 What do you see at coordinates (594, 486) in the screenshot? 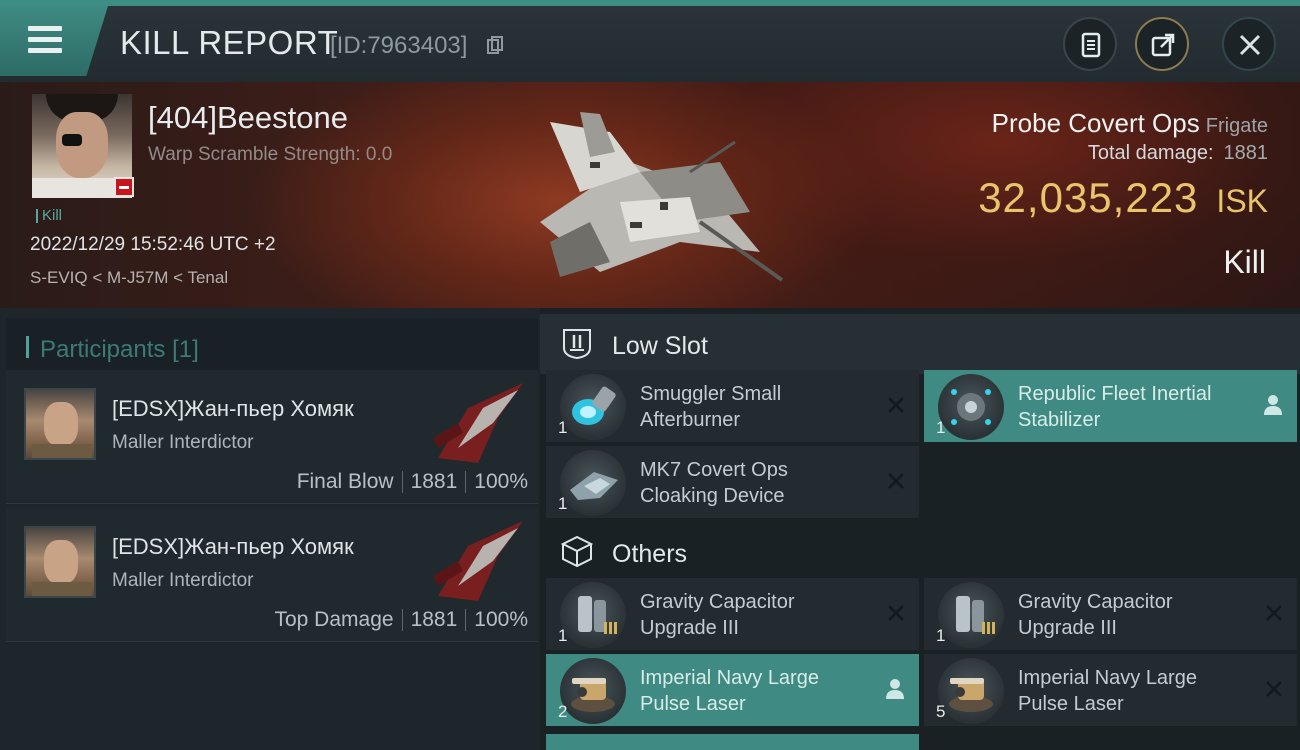
I see `cloak-glyph` at bounding box center [594, 486].